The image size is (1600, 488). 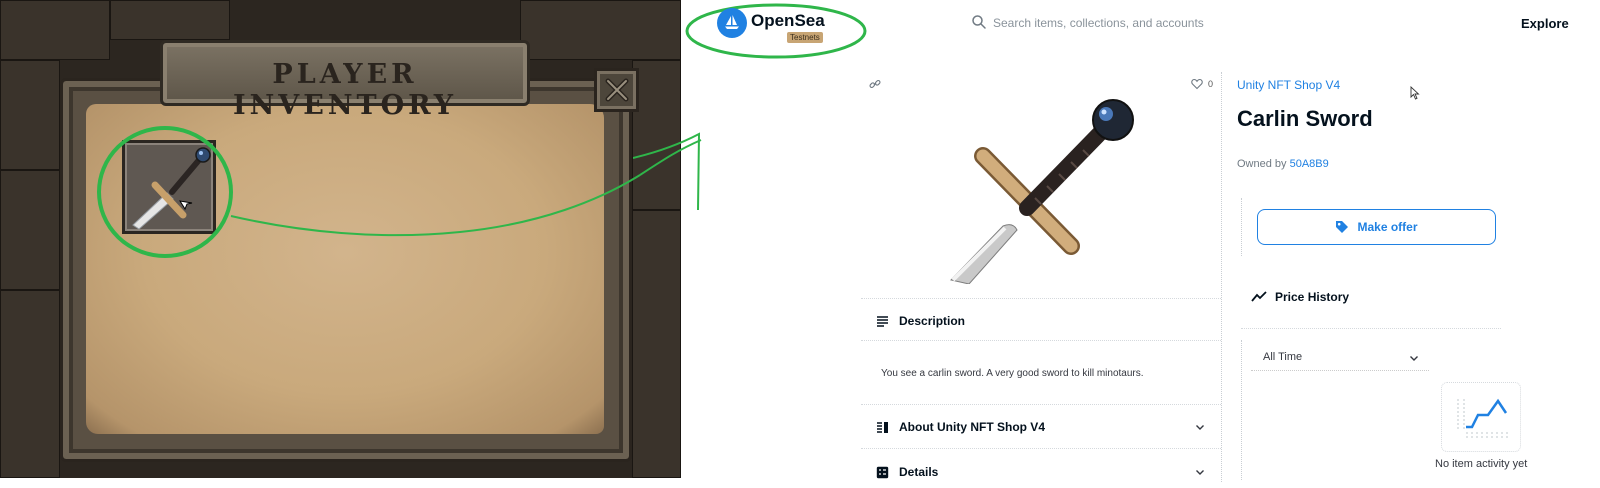 I want to click on time-range-value: All Time, so click(x=1283, y=356).